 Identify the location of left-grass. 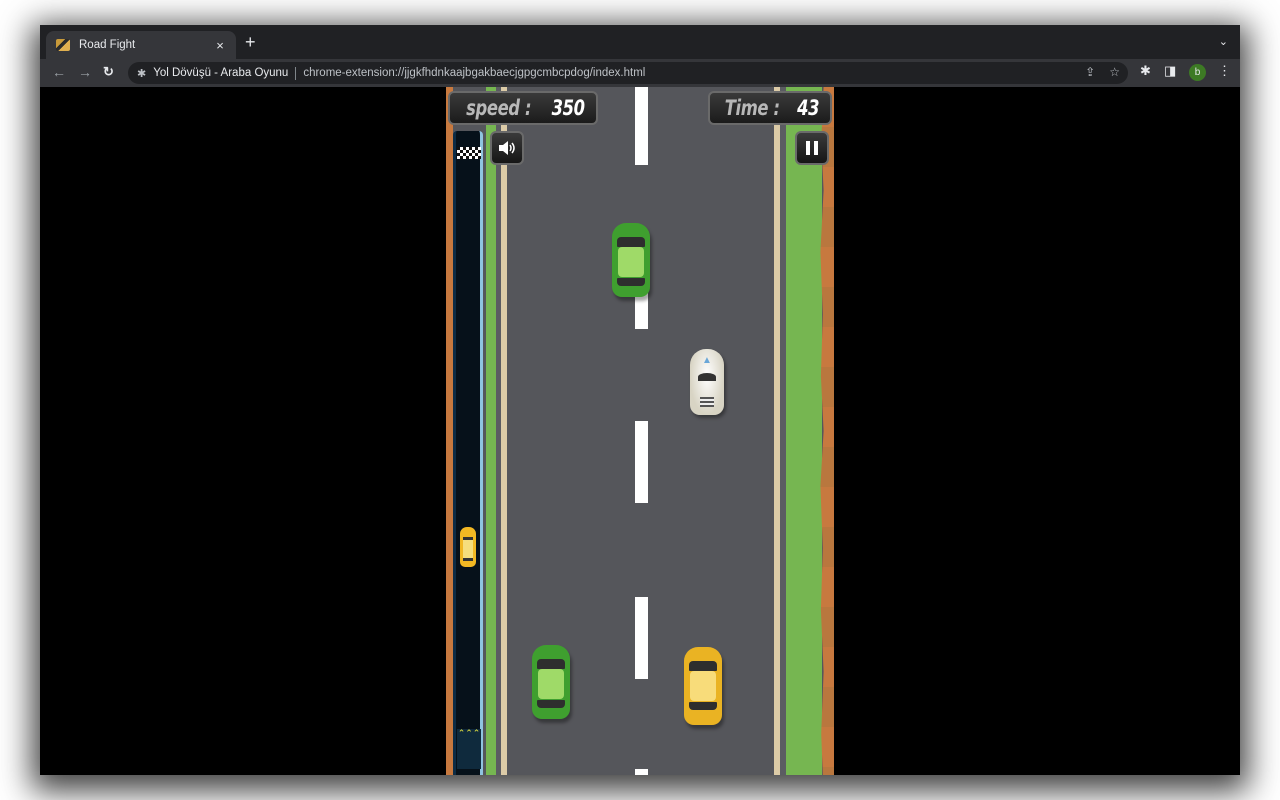
(491, 431).